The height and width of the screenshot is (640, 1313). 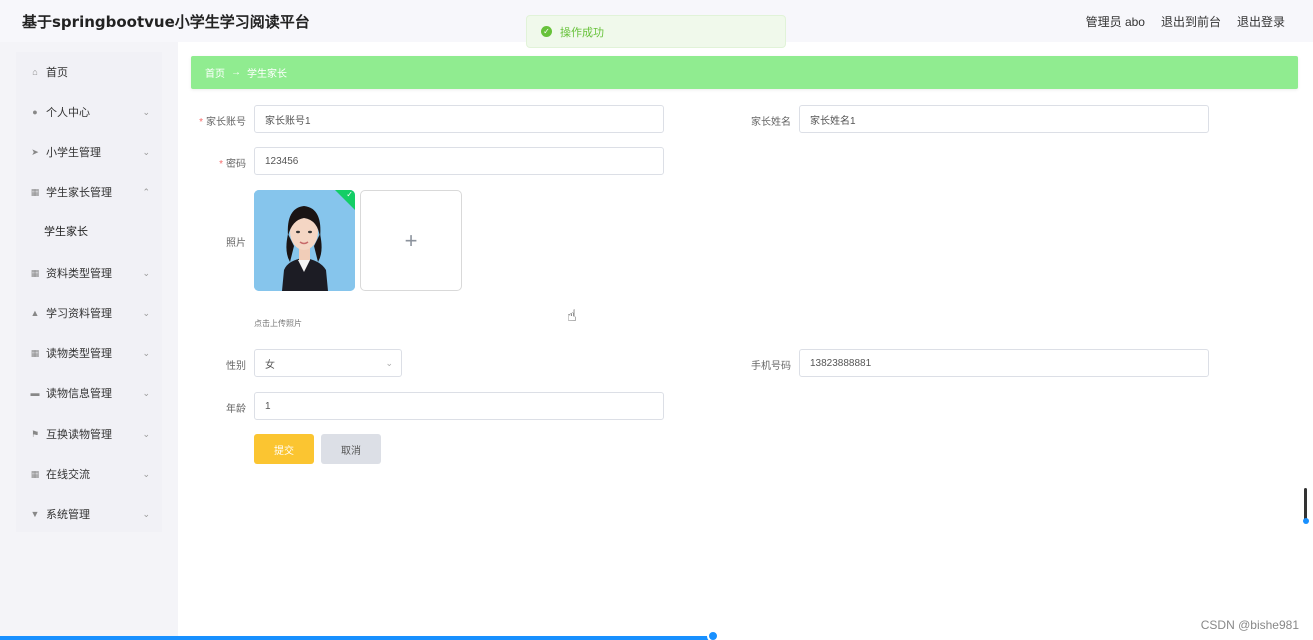 I want to click on name-label: 家长姓名, so click(x=771, y=122).